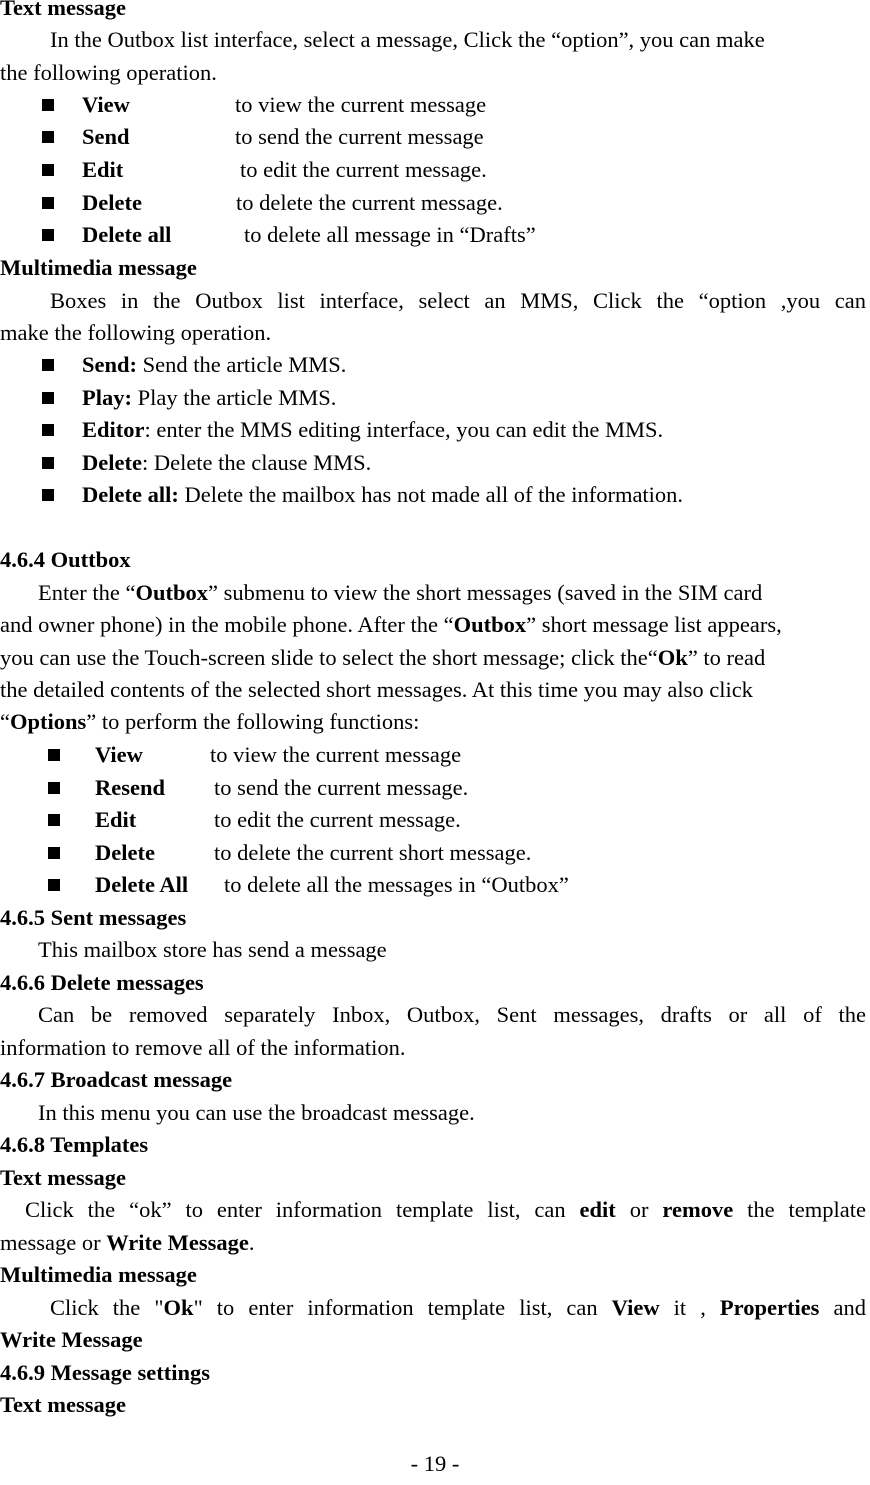 The image size is (870, 1485). What do you see at coordinates (635, 1307) in the screenshot?
I see `view-term: View` at bounding box center [635, 1307].